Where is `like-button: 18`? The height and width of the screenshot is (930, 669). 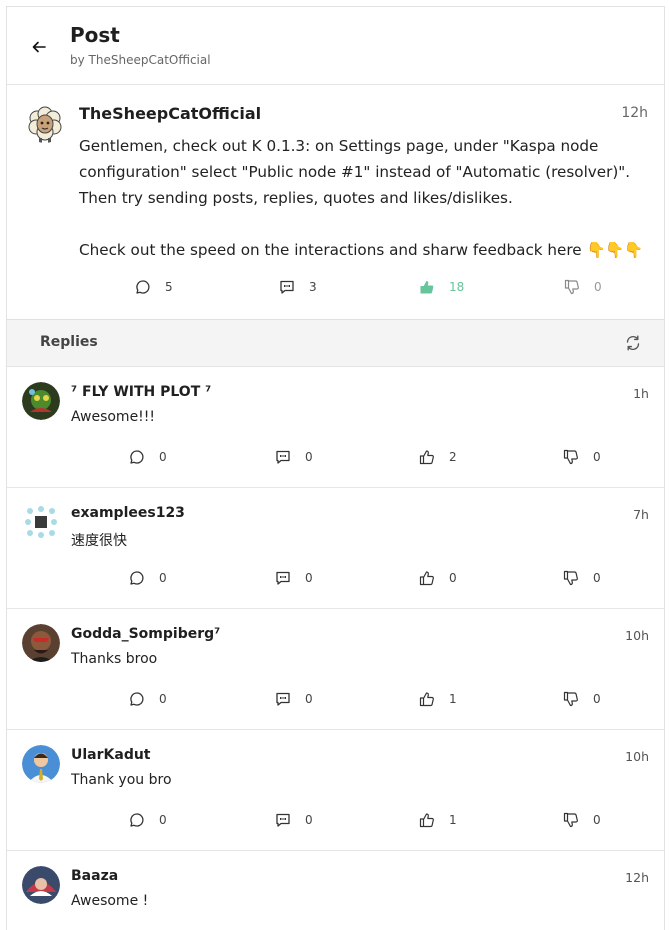
like-button: 18 is located at coordinates (441, 287).